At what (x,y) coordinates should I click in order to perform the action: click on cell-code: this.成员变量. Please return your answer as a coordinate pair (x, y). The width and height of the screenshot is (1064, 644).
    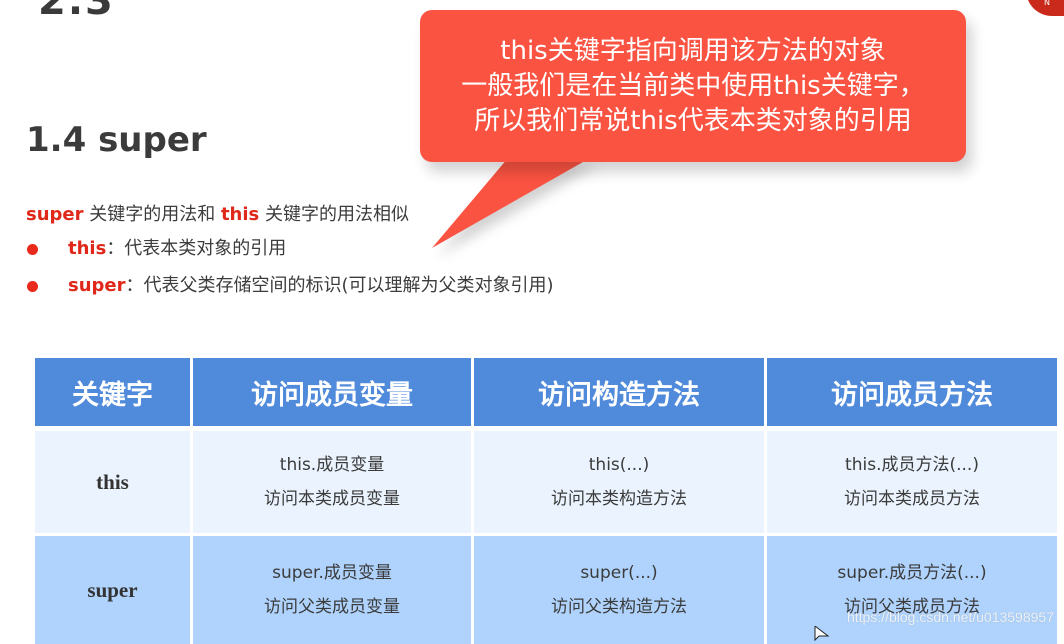
    Looking at the image, I should click on (332, 465).